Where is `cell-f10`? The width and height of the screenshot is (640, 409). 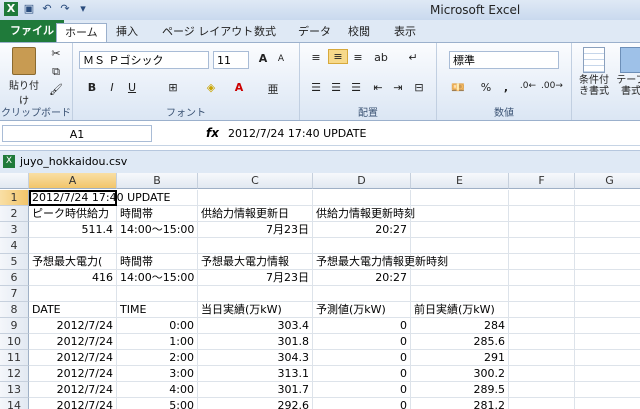 cell-f10 is located at coordinates (542, 342).